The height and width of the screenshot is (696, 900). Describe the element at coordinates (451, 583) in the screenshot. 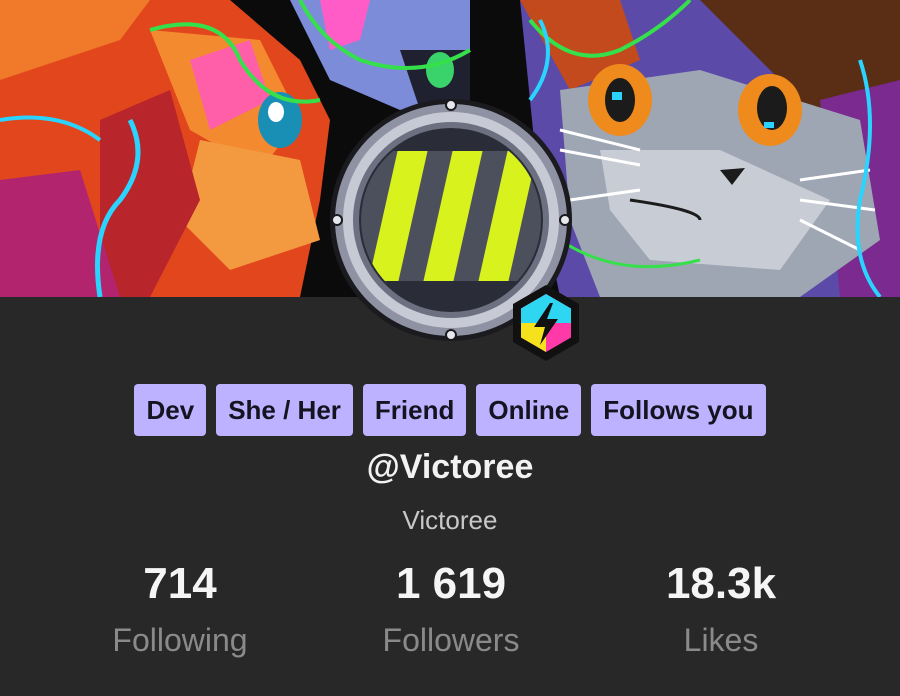

I see `followers-count: 1 619` at that location.